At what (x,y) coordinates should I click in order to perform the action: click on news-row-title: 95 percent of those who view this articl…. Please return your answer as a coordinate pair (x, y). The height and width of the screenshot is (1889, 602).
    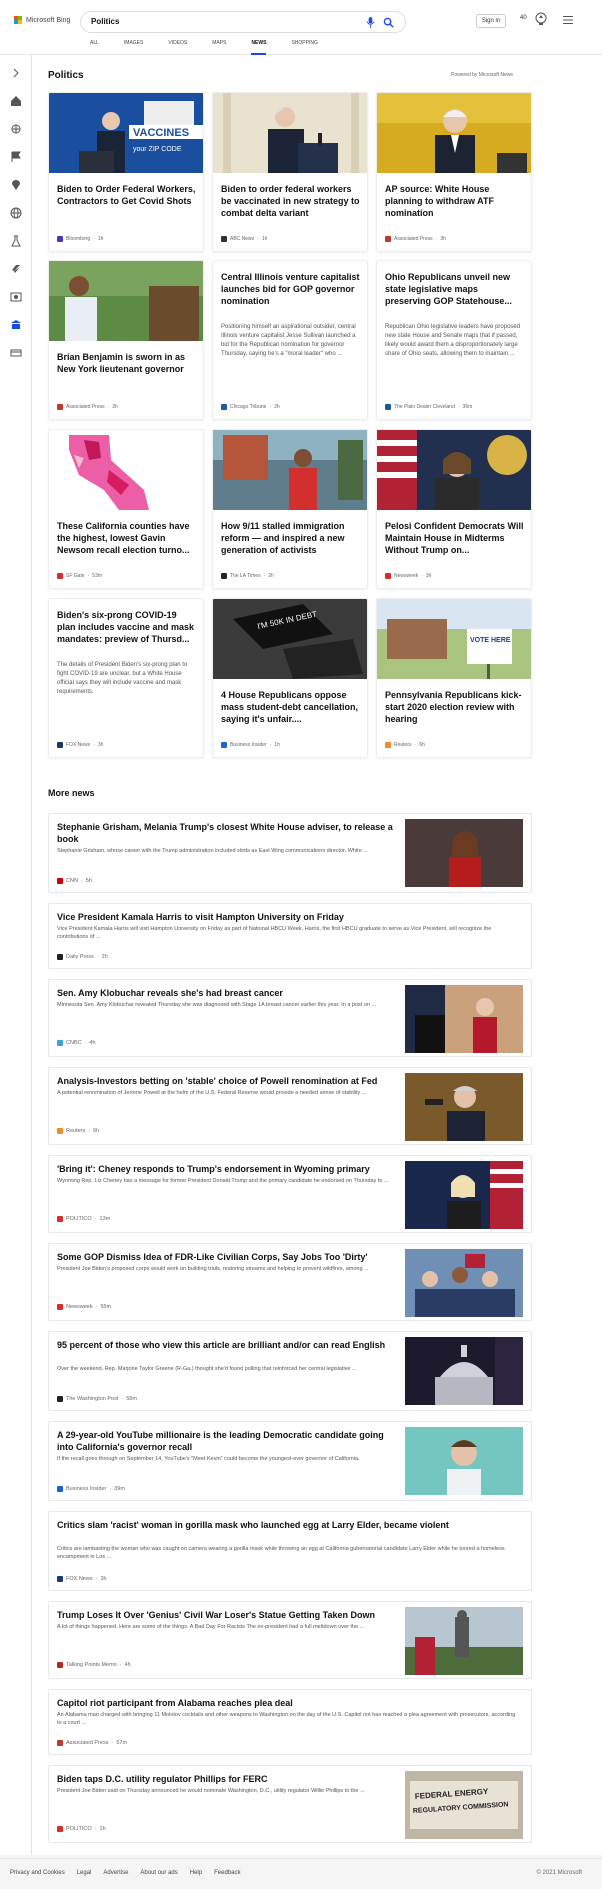
    Looking at the image, I should click on (227, 1345).